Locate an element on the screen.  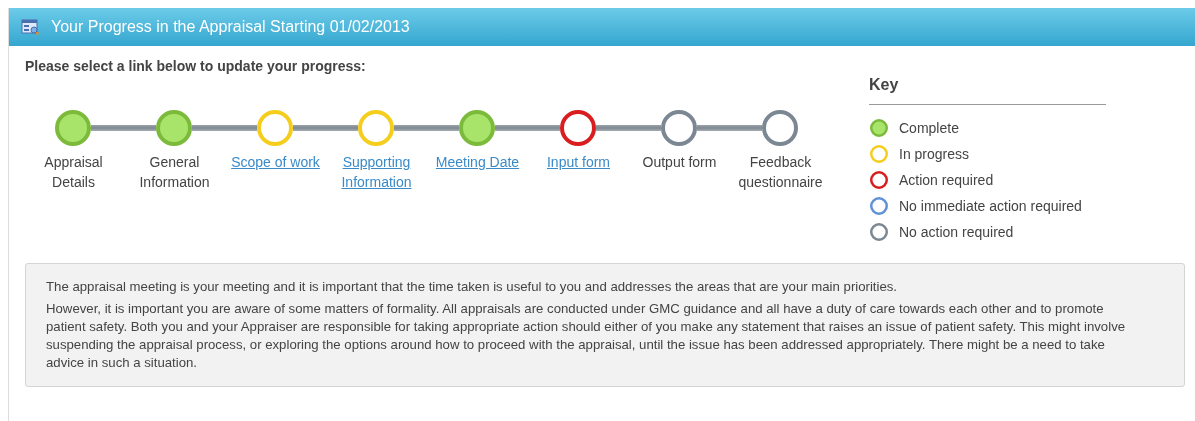
step-link: Input form is located at coordinates (578, 172).